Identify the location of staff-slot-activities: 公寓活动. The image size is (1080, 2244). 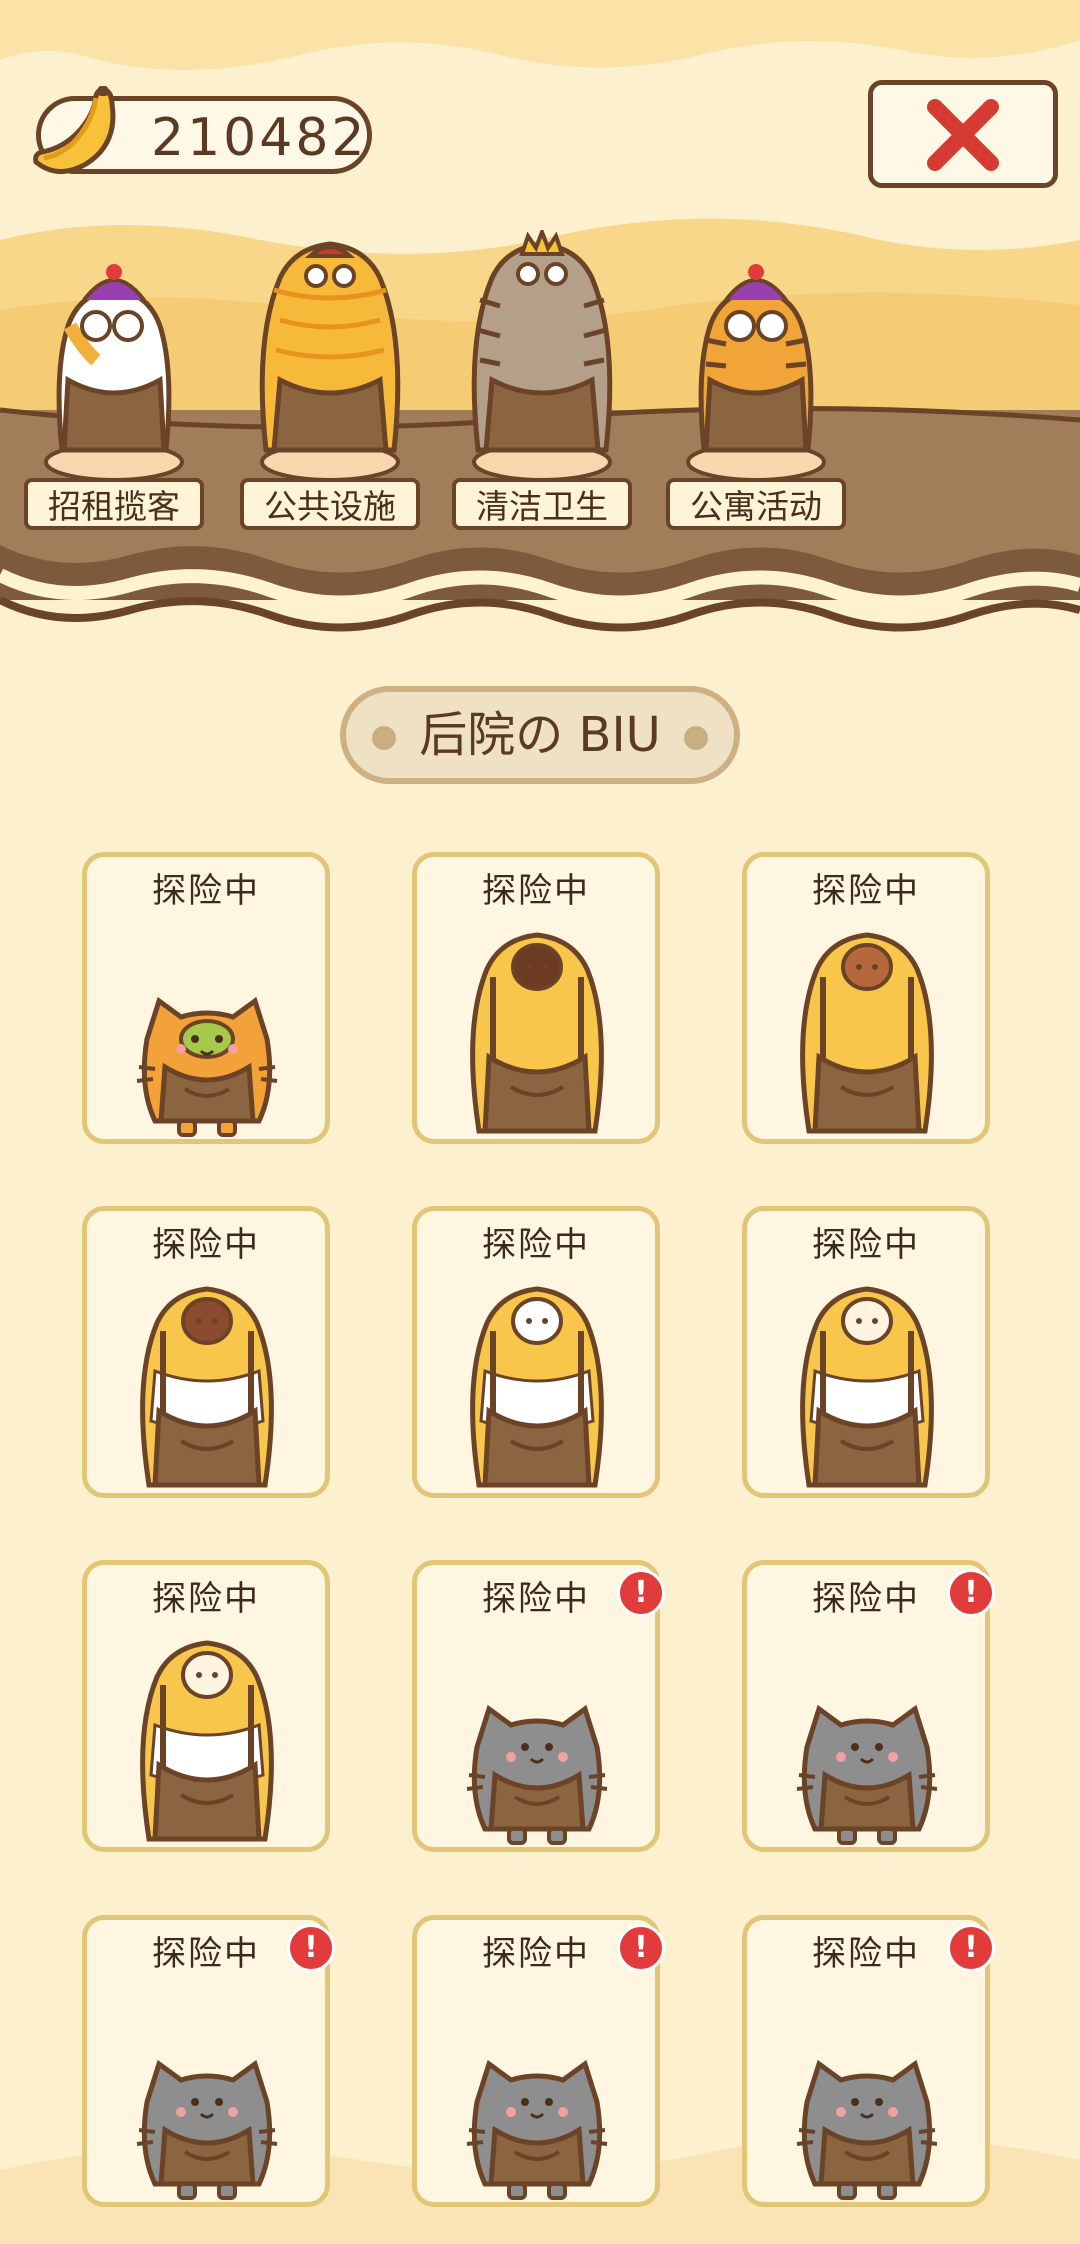
(756, 385).